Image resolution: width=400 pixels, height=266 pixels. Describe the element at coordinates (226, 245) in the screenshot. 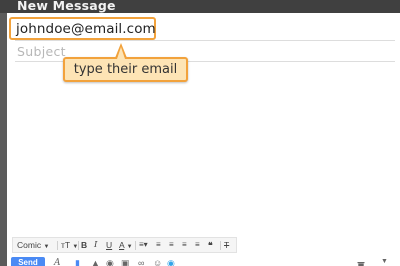

I see `remove-formatting-icon: T` at that location.